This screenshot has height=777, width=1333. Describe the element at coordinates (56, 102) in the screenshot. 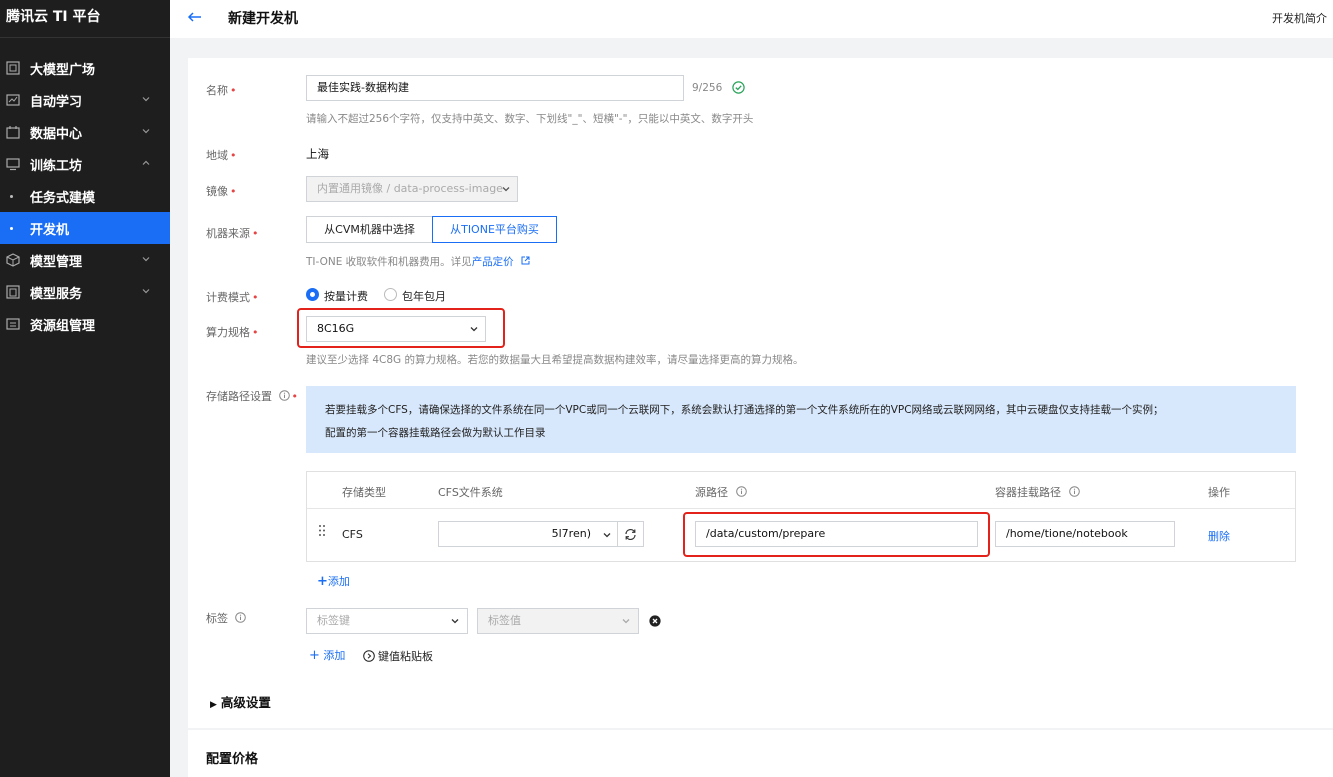

I see `sidebar-item-label: 自动学习` at that location.